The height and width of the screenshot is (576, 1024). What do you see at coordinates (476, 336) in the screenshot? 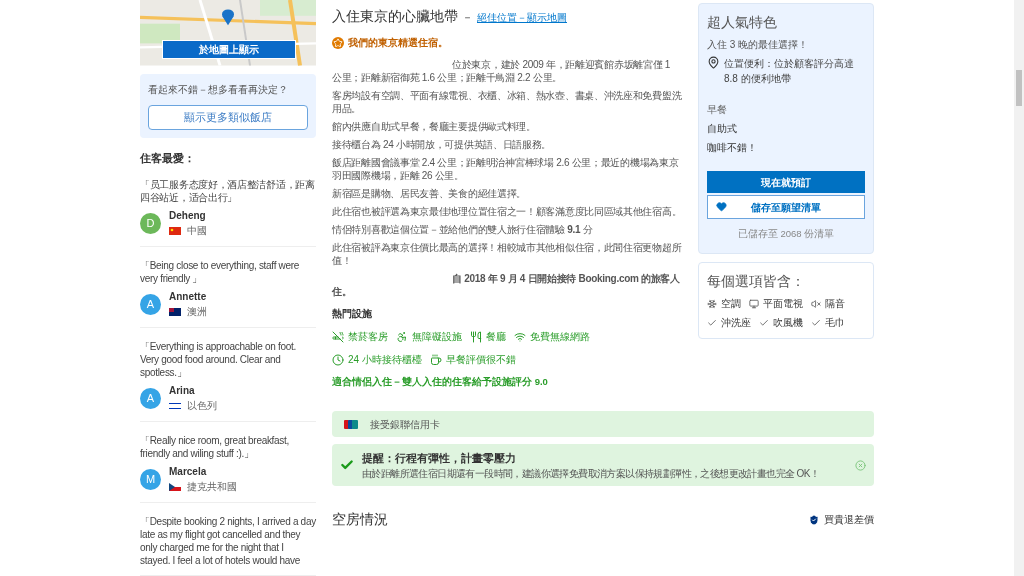
I see `utensils-icon` at bounding box center [476, 336].